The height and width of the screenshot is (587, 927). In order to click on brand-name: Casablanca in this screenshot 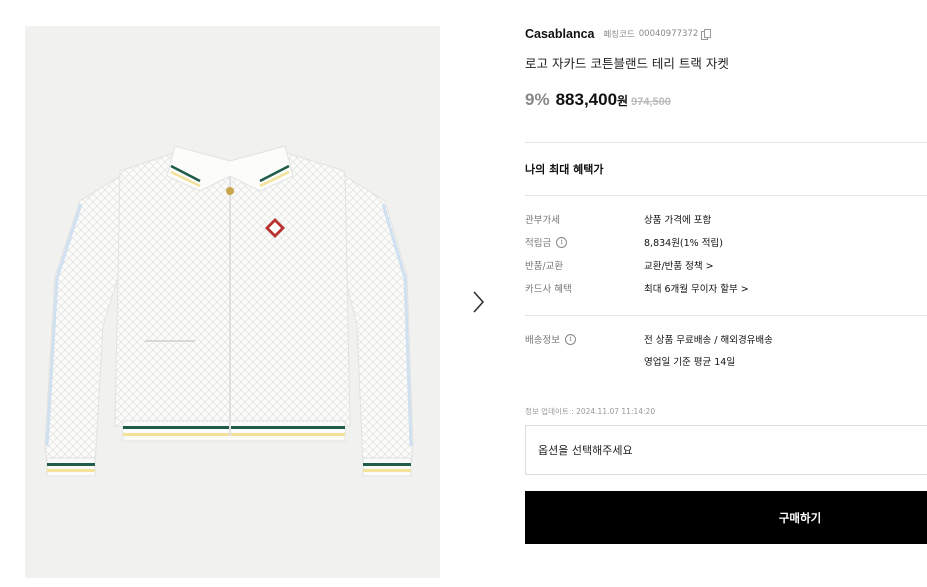, I will do `click(559, 34)`.